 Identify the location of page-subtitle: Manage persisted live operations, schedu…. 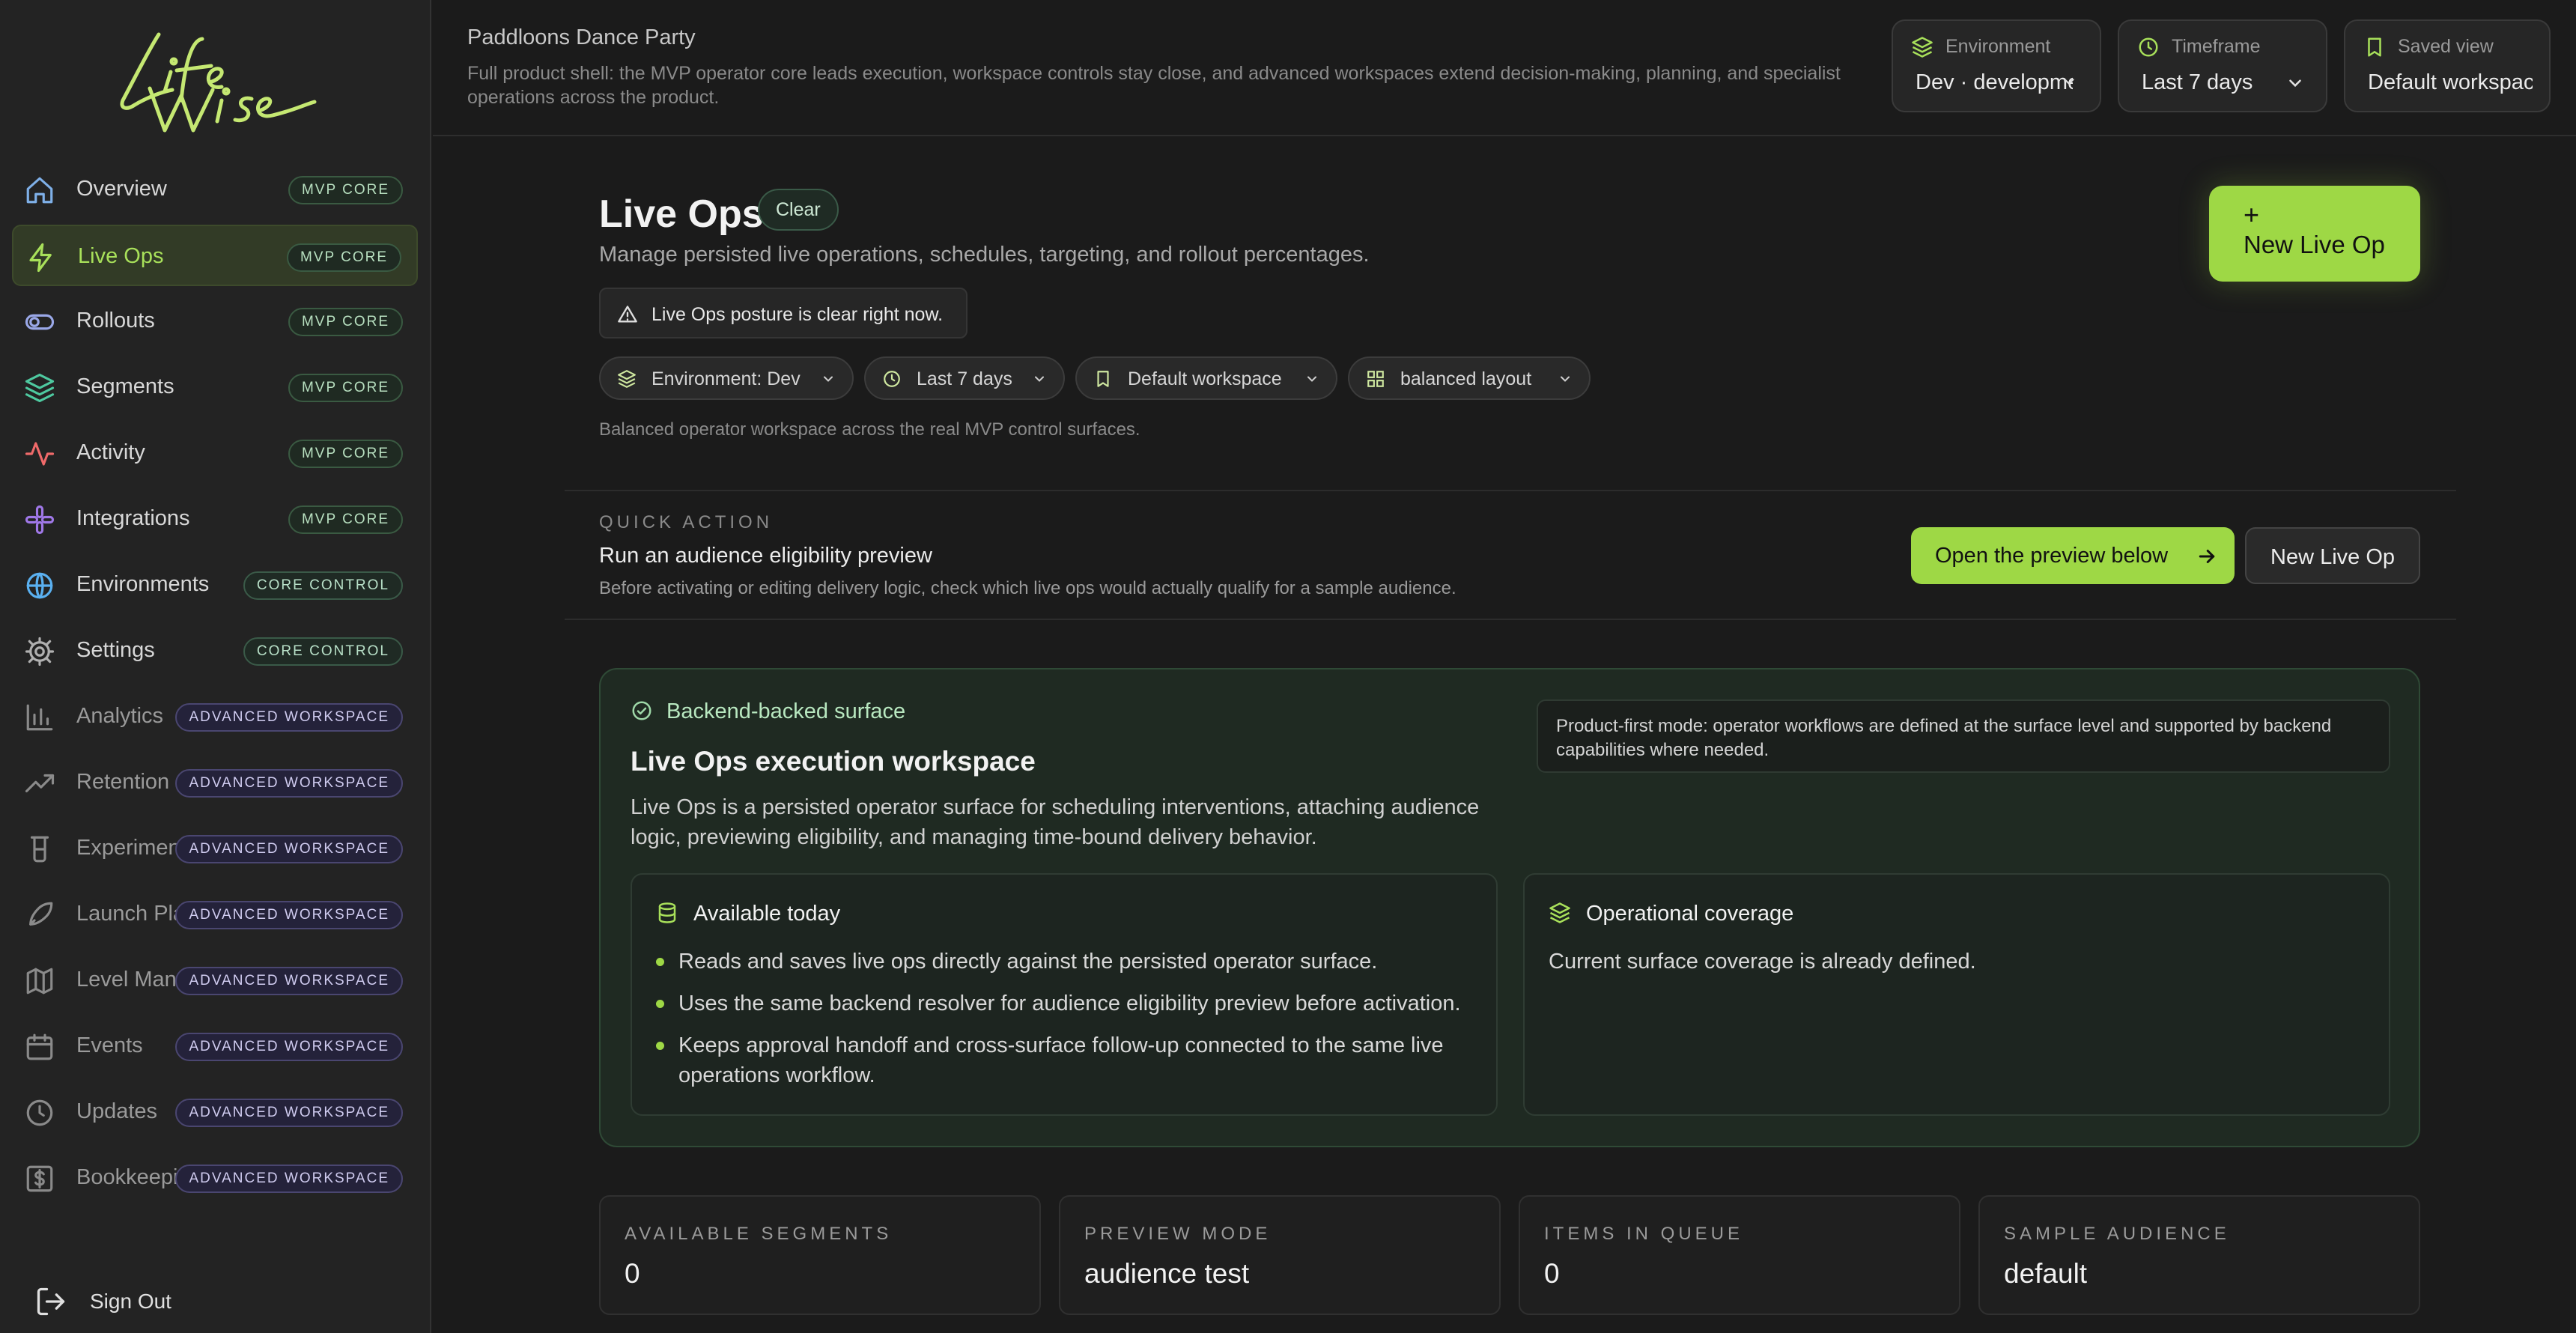
(984, 255).